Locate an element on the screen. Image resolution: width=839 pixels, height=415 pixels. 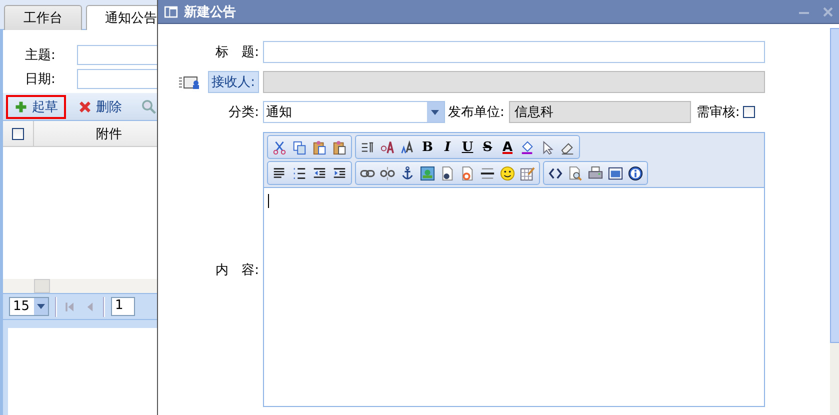
italic-icon: I is located at coordinates (447, 147).